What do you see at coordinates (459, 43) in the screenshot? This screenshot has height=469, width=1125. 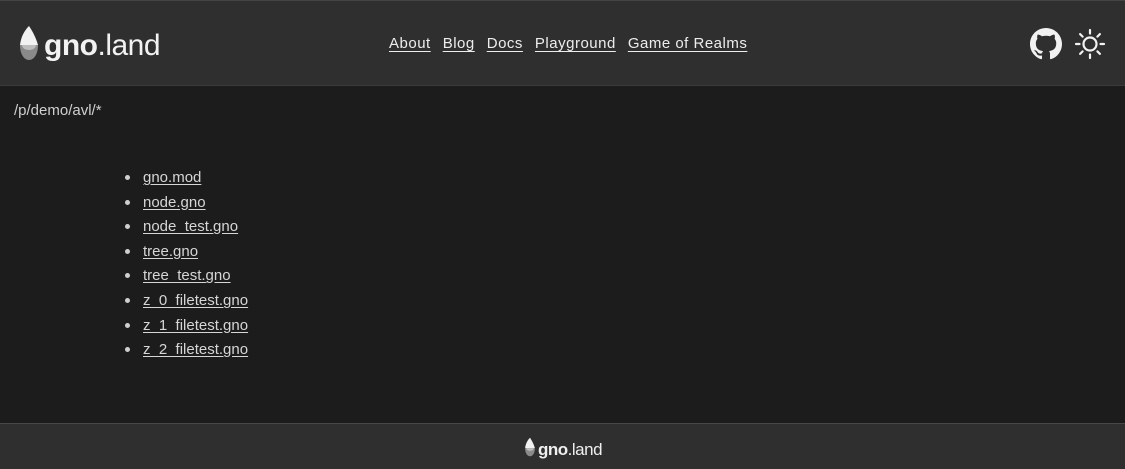 I see `nav-link-blog: Blog` at bounding box center [459, 43].